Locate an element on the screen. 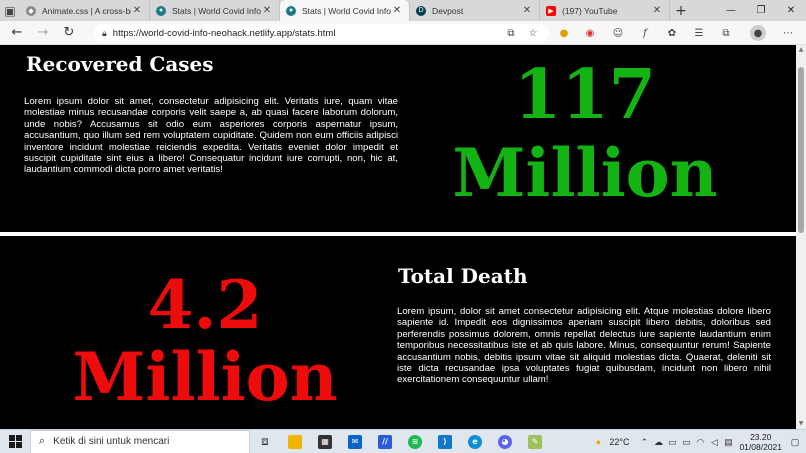 The width and height of the screenshot is (806, 453). tab-label: Animate.css | A cross-bro is located at coordinates (86, 10).